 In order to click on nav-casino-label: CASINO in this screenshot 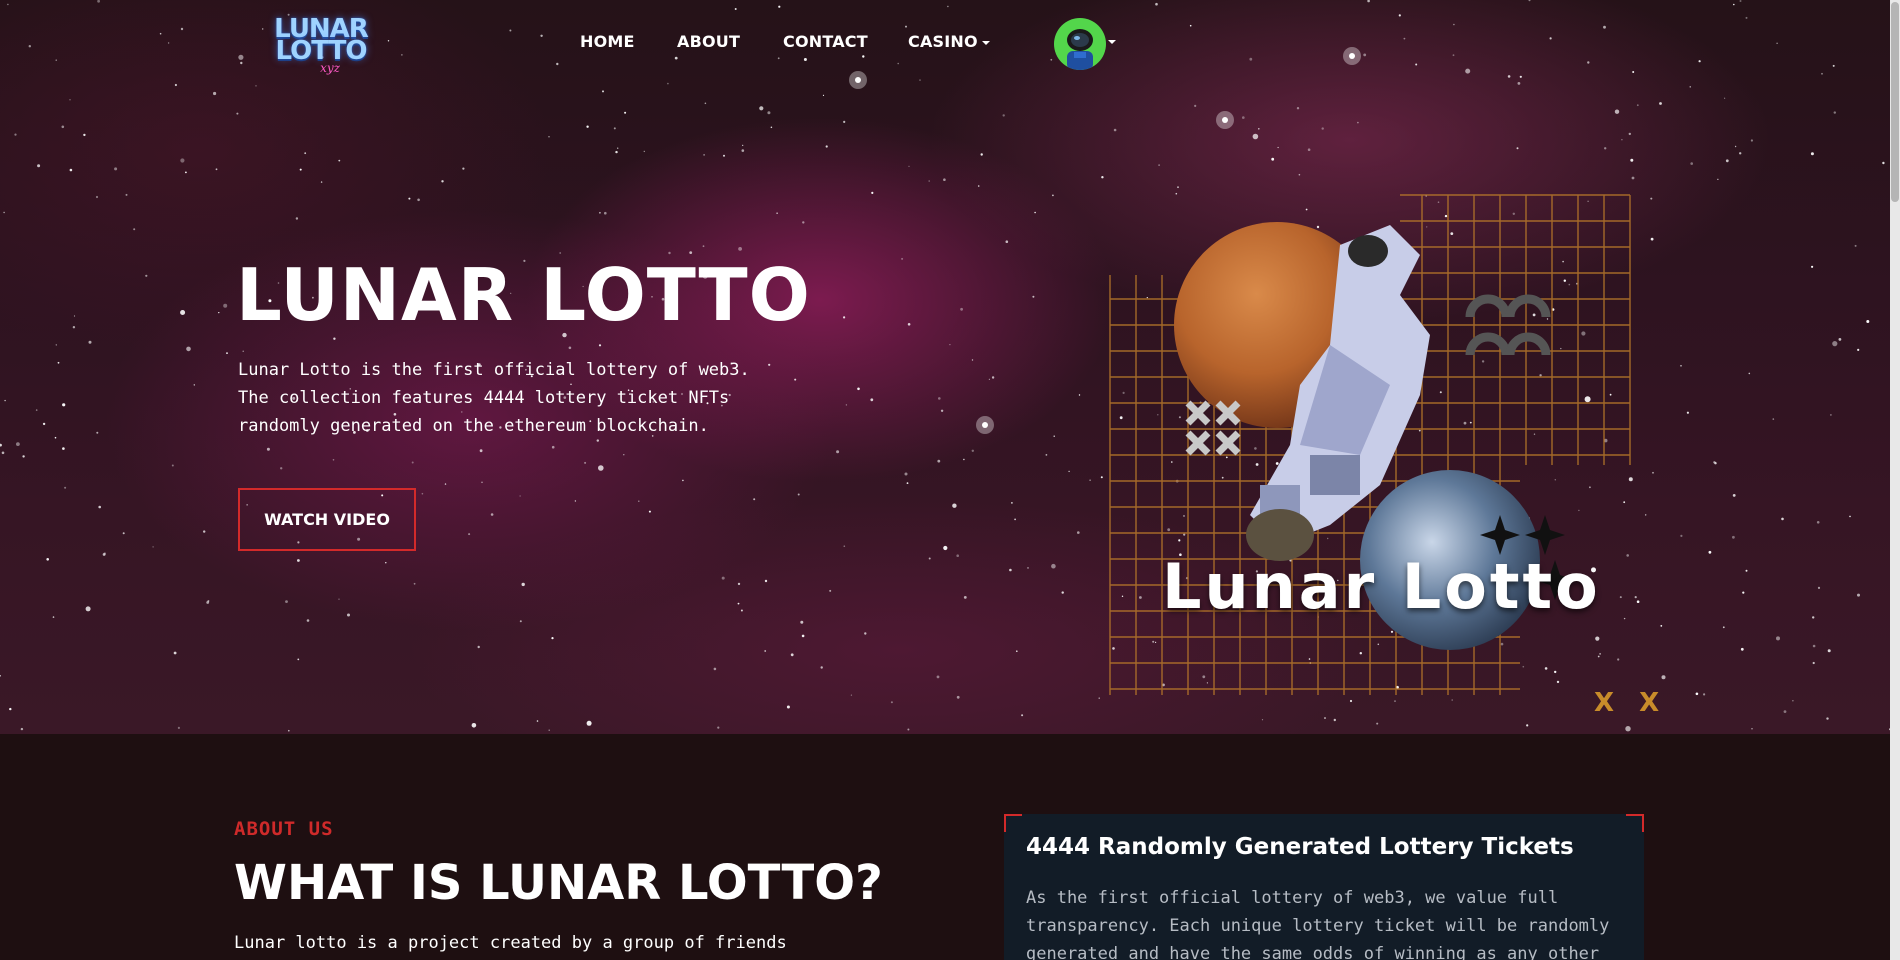, I will do `click(943, 41)`.